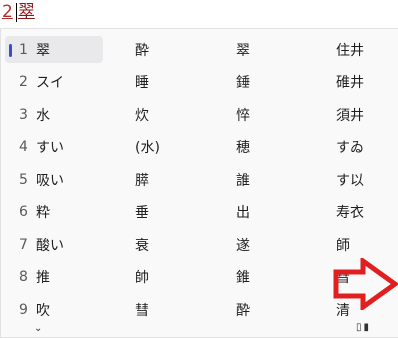  Describe the element at coordinates (54, 309) in the screenshot. I see `candidate-item: 9 吹` at that location.